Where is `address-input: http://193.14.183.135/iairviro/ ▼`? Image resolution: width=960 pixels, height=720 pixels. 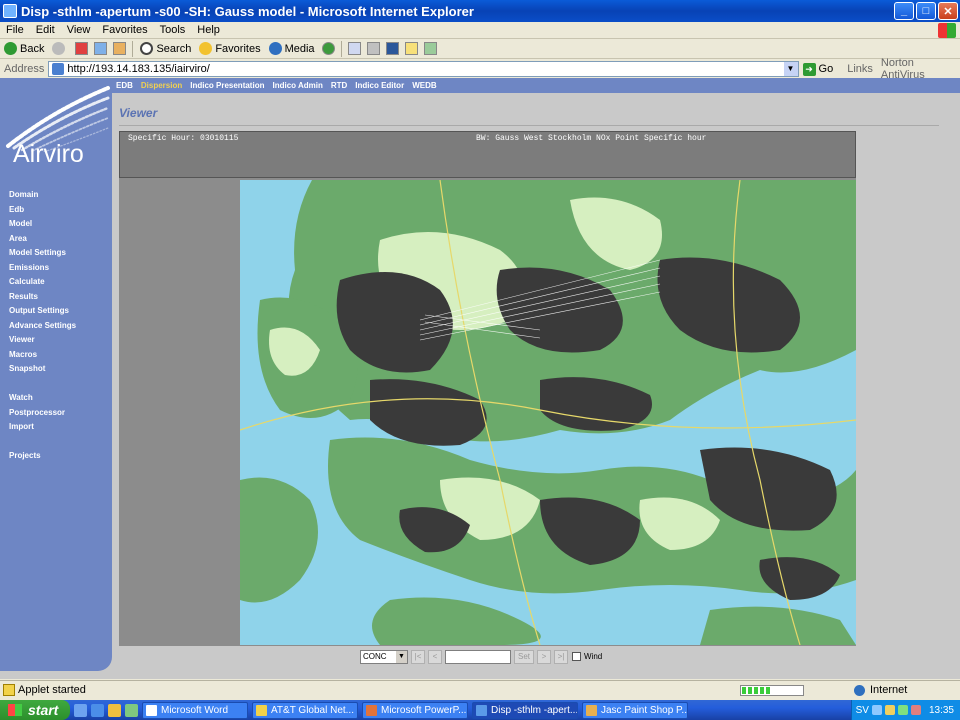
address-input: http://193.14.183.135/iairviro/ ▼ is located at coordinates (423, 69).